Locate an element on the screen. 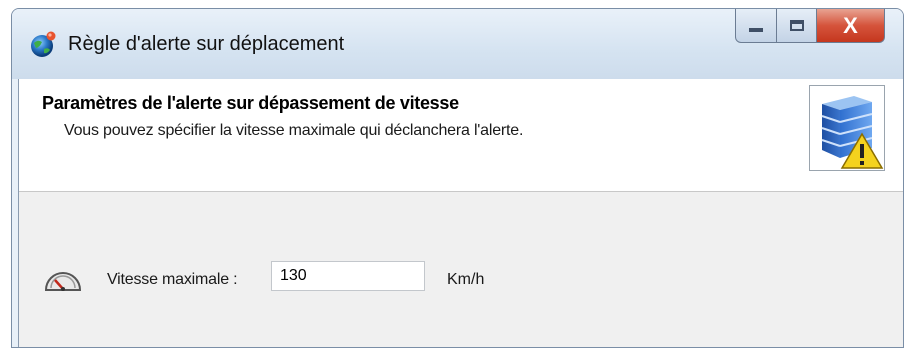 The width and height of the screenshot is (906, 348). minimize-button is located at coordinates (756, 26).